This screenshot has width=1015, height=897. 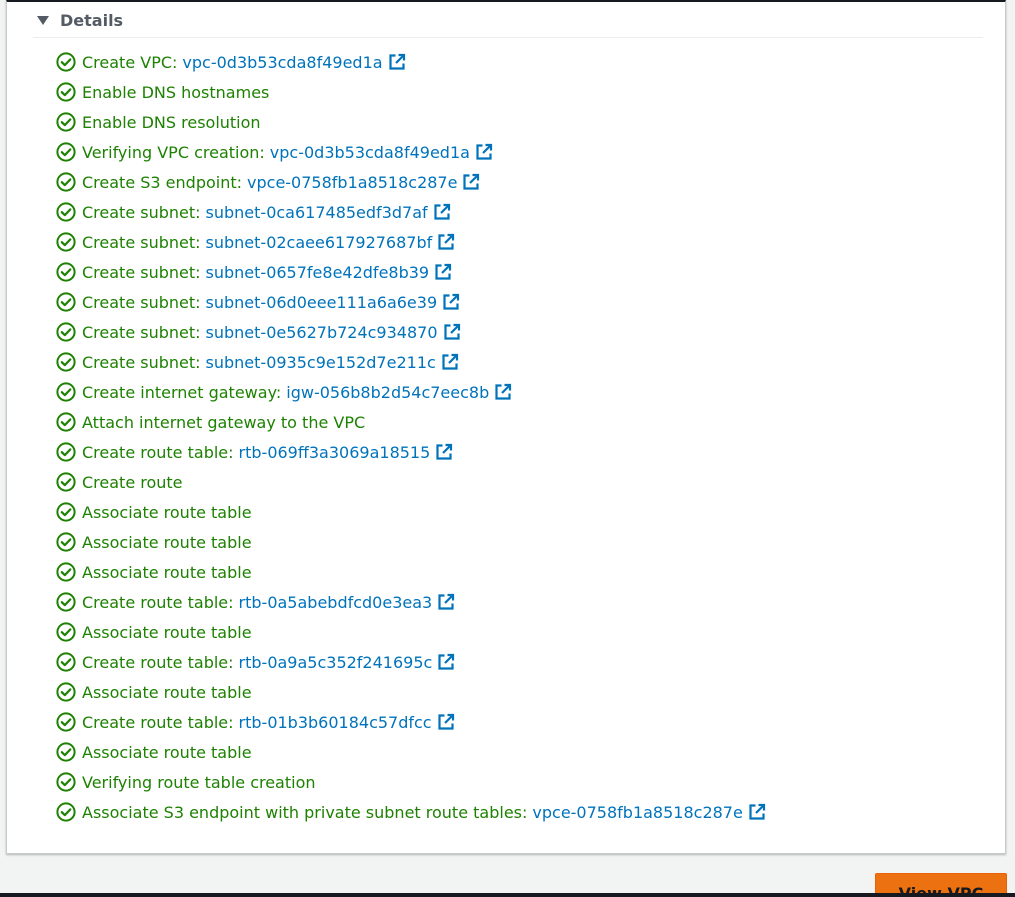 What do you see at coordinates (335, 452) in the screenshot?
I see `resource-id-link: rtb-069ff3a3069a18515` at bounding box center [335, 452].